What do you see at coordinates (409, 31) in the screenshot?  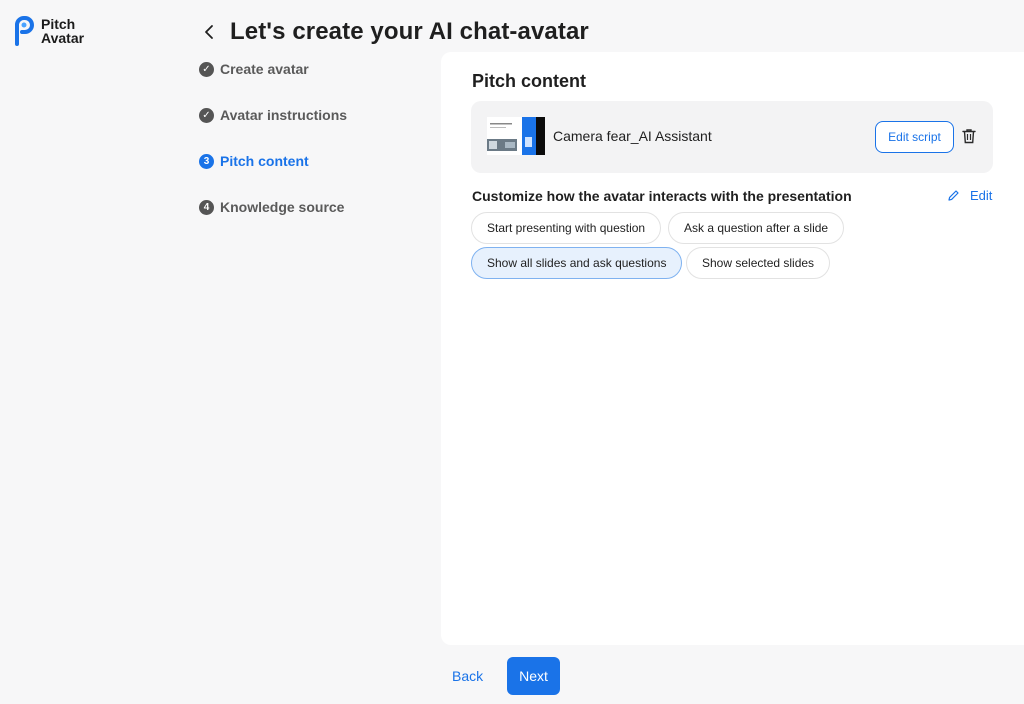 I see `page-title: Let's create your AI chat-avatar` at bounding box center [409, 31].